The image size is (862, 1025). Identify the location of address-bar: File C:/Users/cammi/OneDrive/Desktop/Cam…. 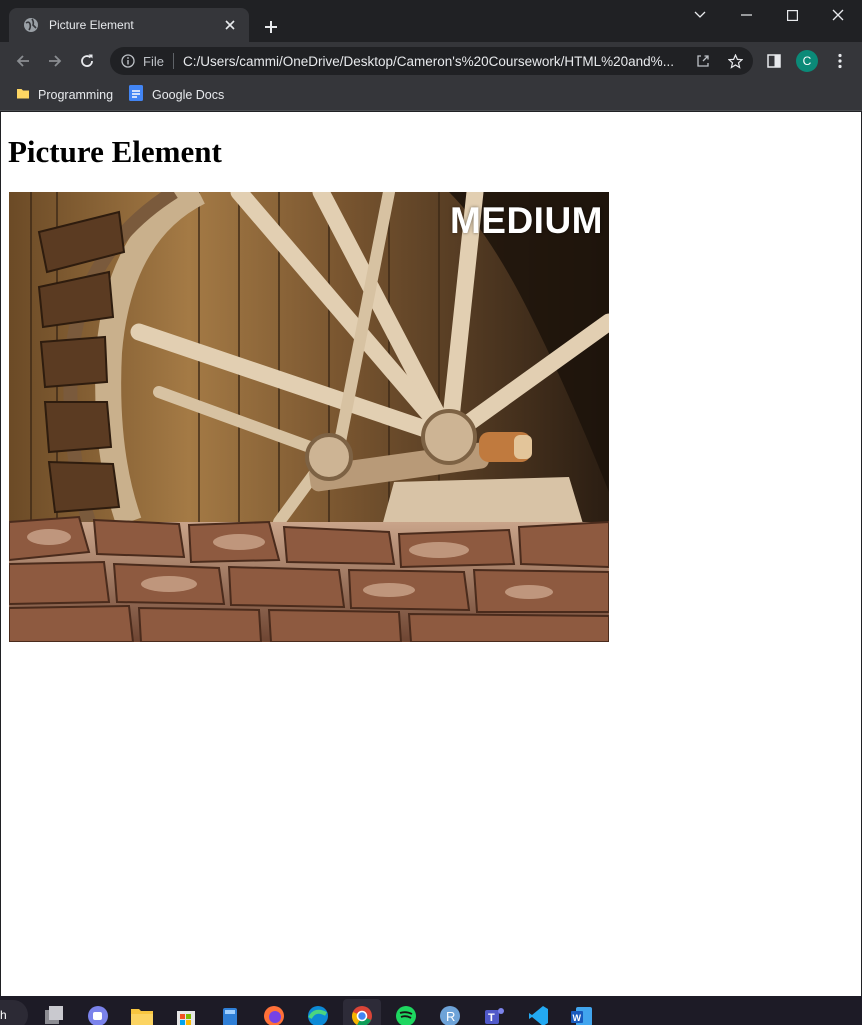
(431, 61).